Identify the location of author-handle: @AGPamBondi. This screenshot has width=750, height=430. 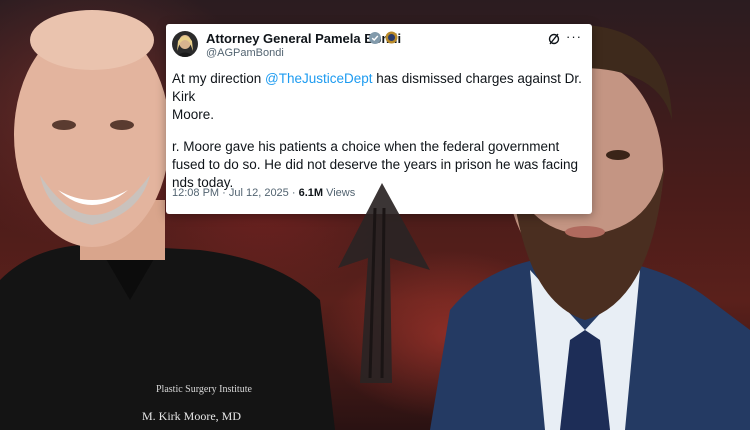
(245, 53).